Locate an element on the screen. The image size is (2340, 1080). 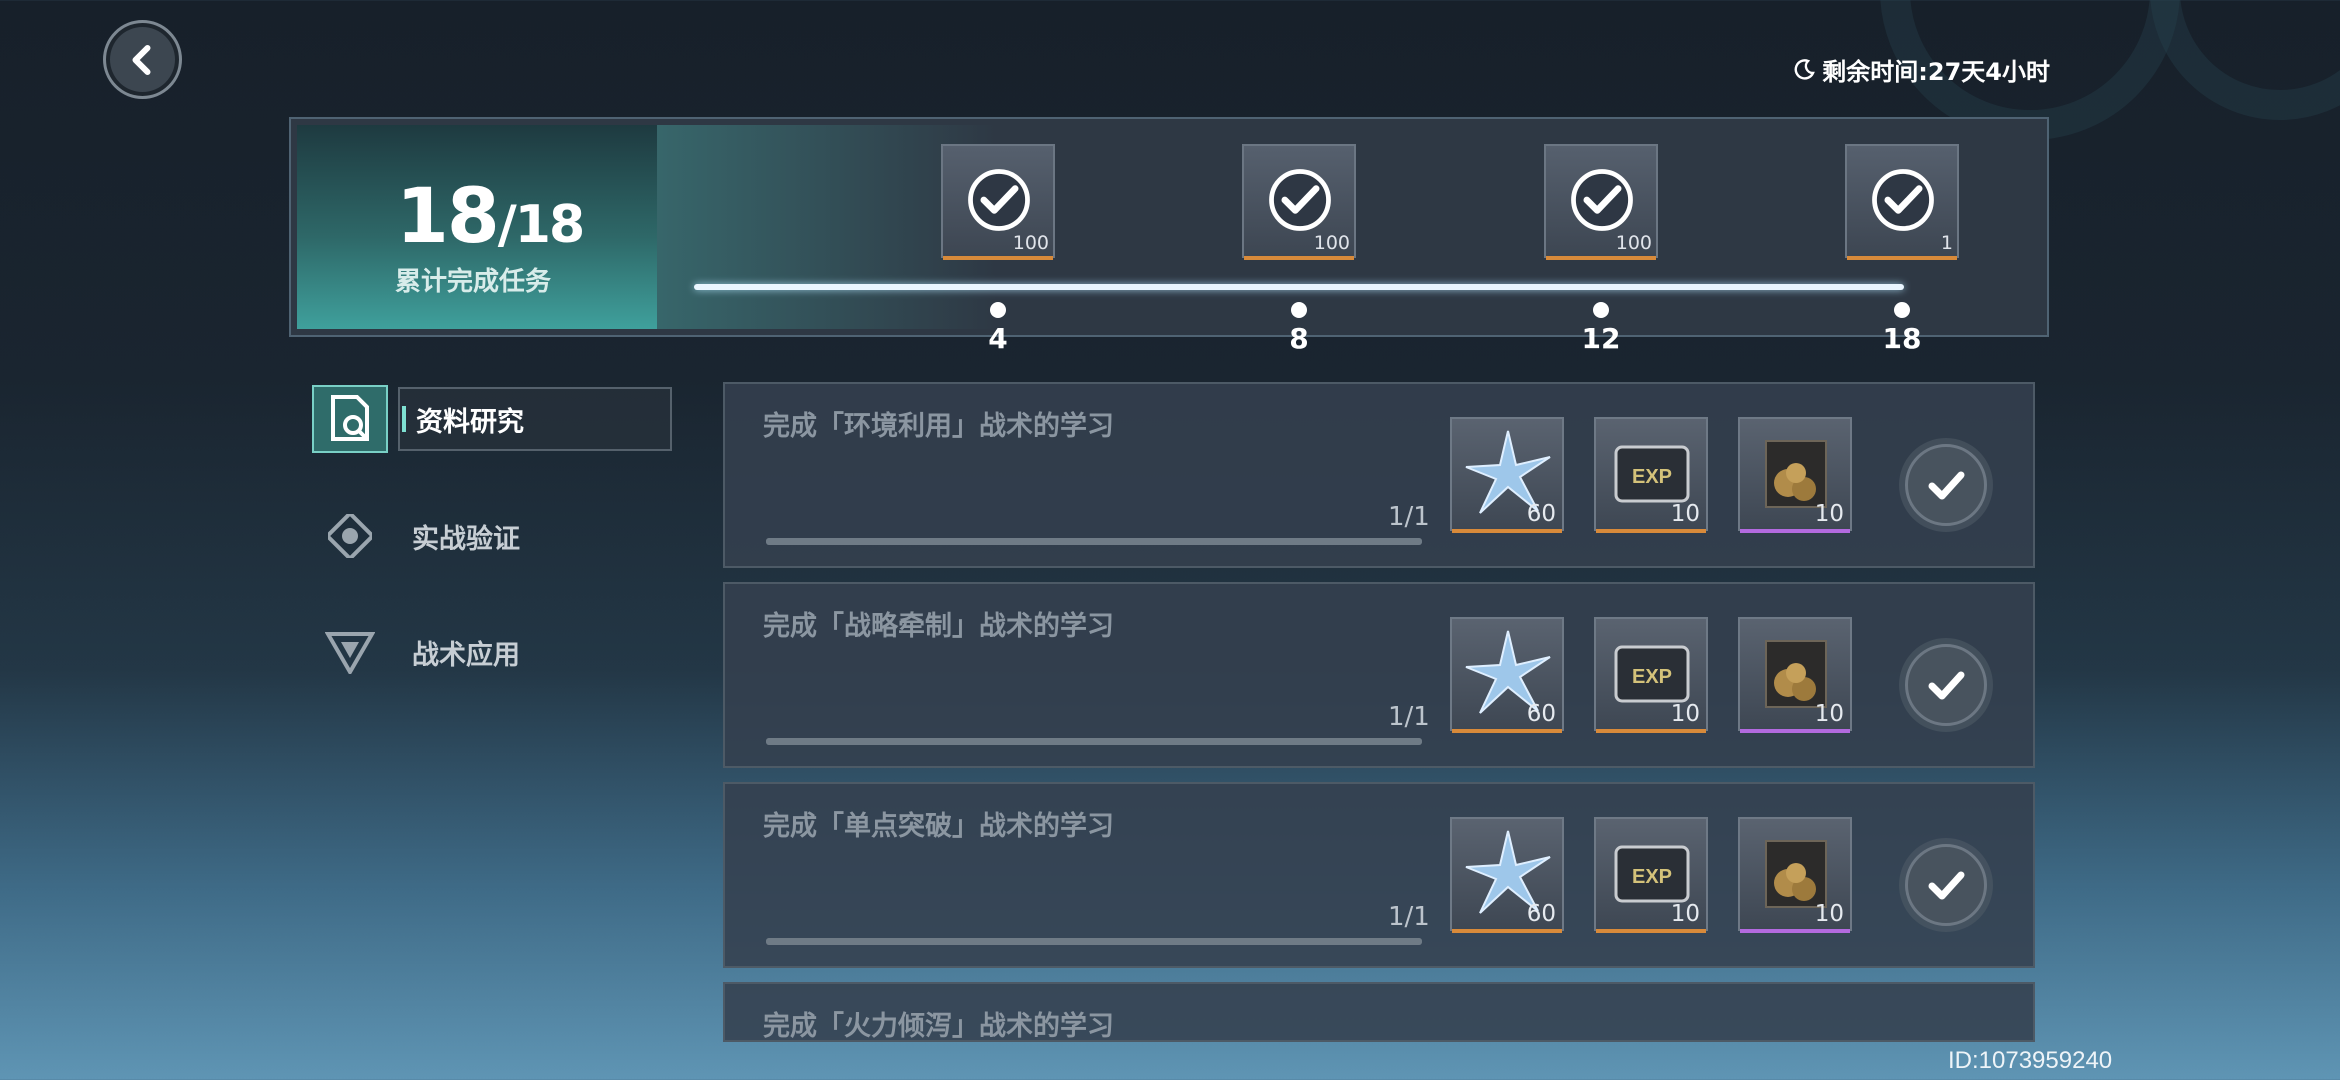
document-search-icon is located at coordinates (350, 419).